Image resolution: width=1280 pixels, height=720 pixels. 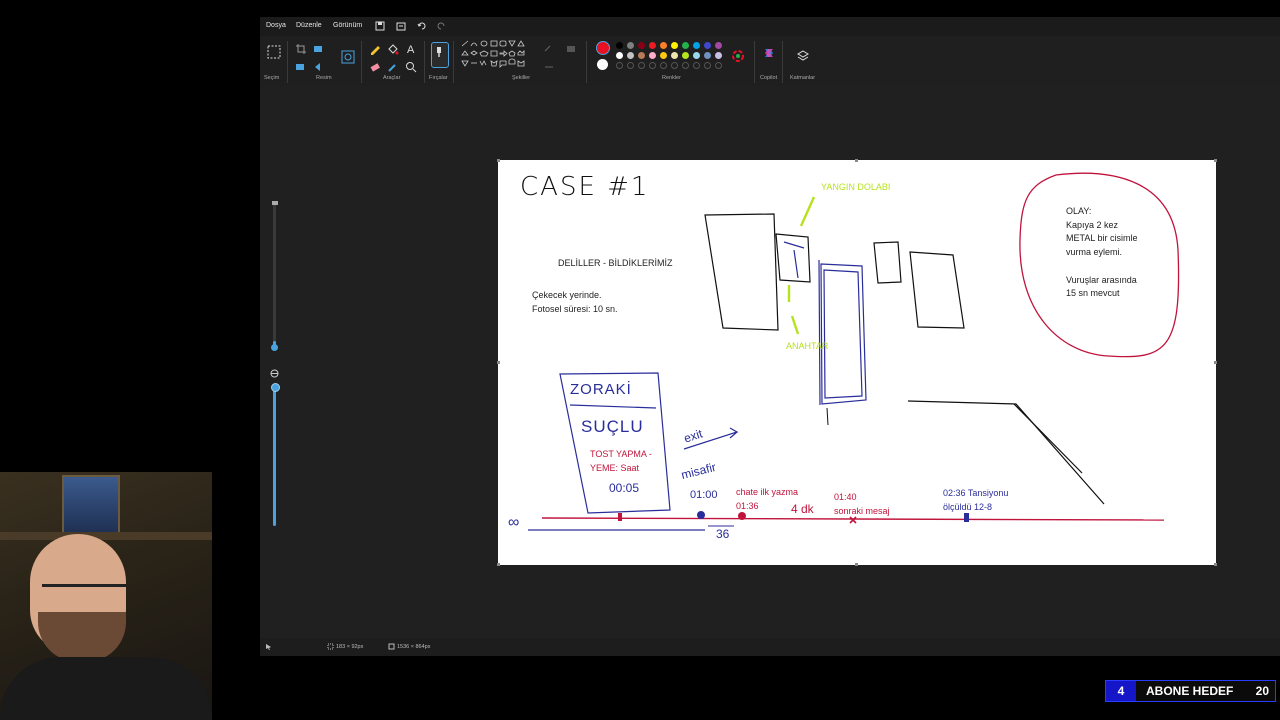 I want to click on save-icon, so click(x=380, y=26).